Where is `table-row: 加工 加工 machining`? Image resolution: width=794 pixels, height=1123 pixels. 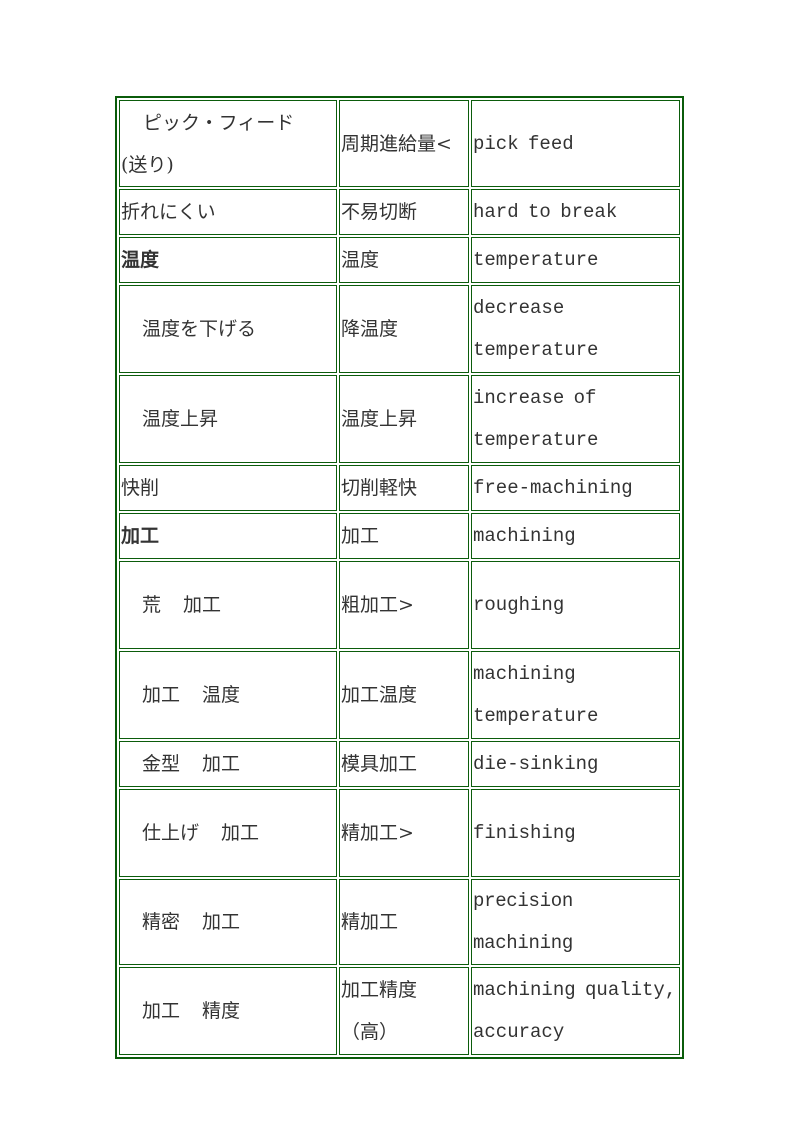
table-row: 加工 加工 machining is located at coordinates (399, 536).